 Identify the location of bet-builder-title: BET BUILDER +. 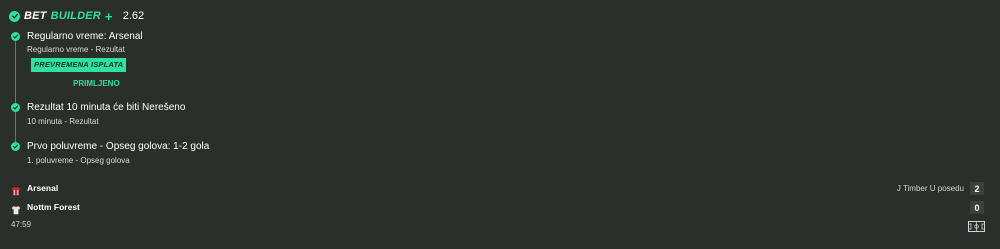
(68, 16).